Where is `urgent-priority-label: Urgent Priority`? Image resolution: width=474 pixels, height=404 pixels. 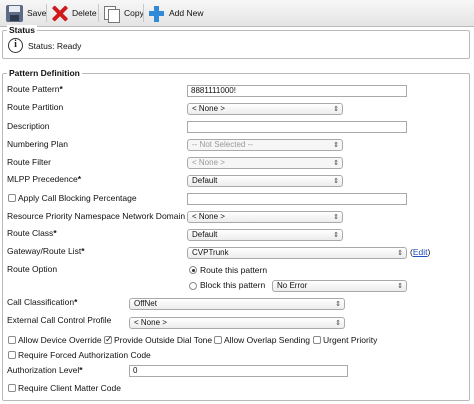 urgent-priority-label: Urgent Priority is located at coordinates (350, 340).